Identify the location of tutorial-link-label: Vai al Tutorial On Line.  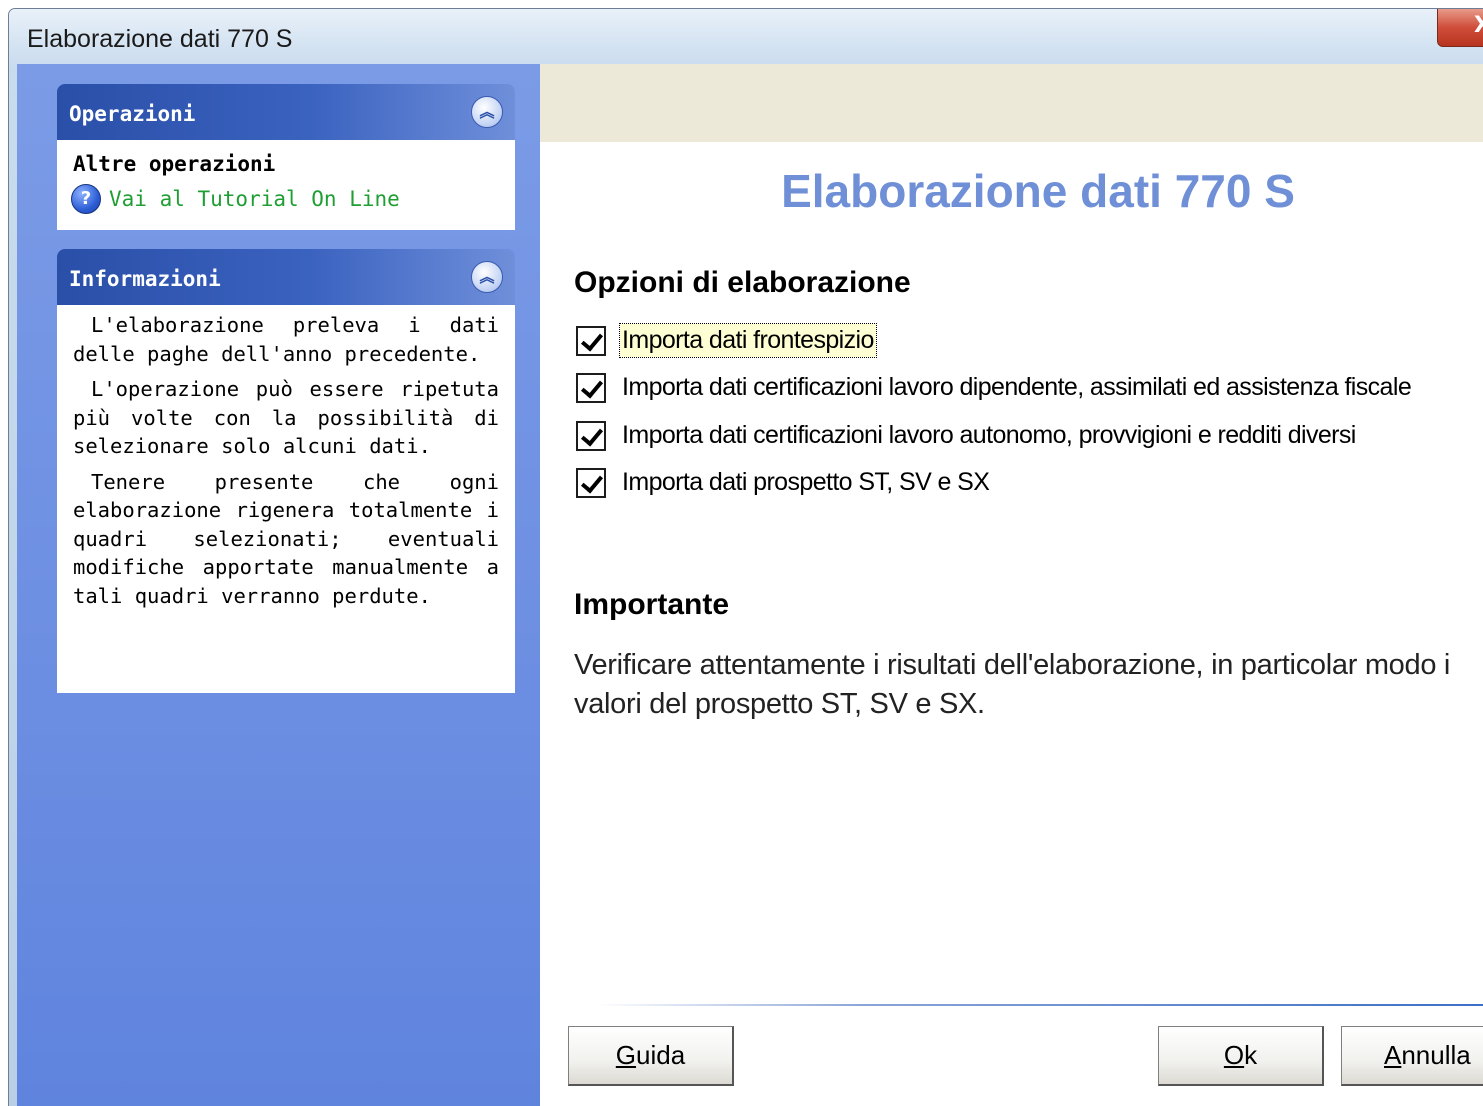
(254, 199).